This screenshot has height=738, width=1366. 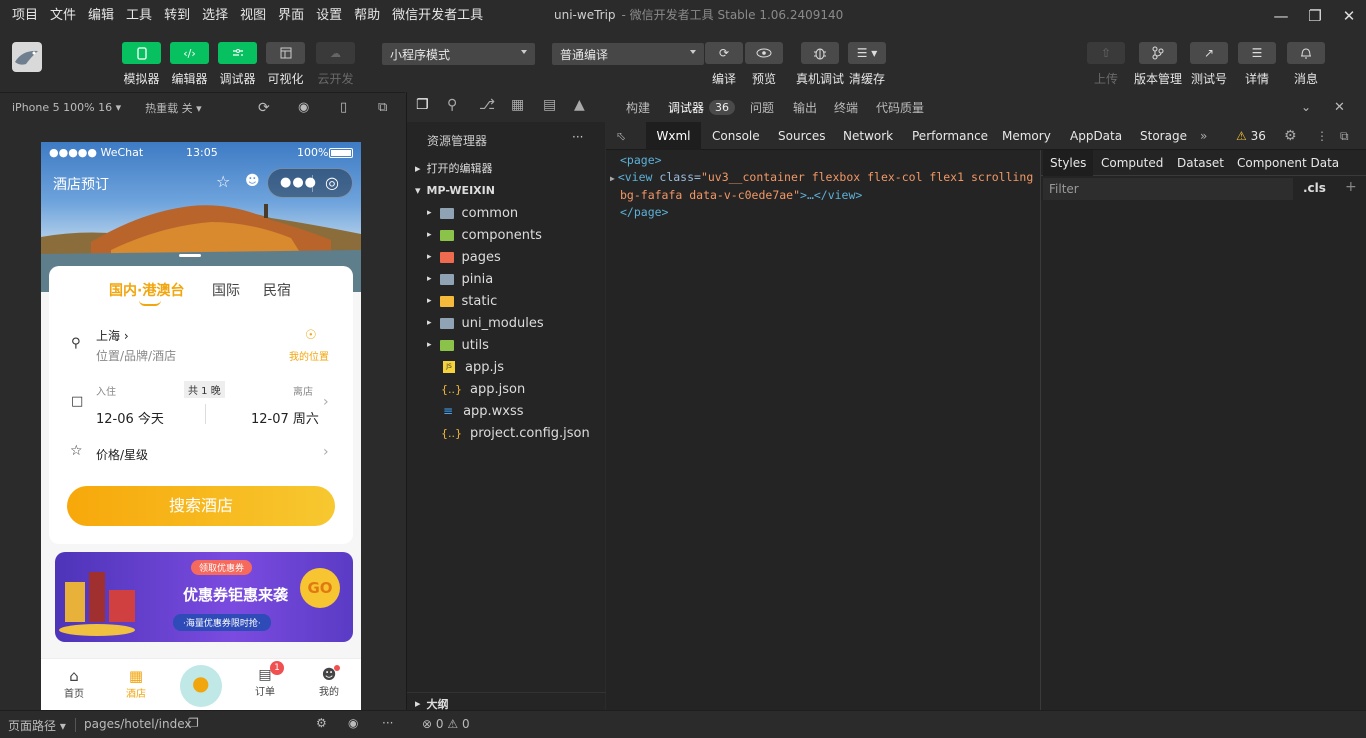 What do you see at coordinates (830, 160) in the screenshot?
I see `wxml-node-page-open: <page>` at bounding box center [830, 160].